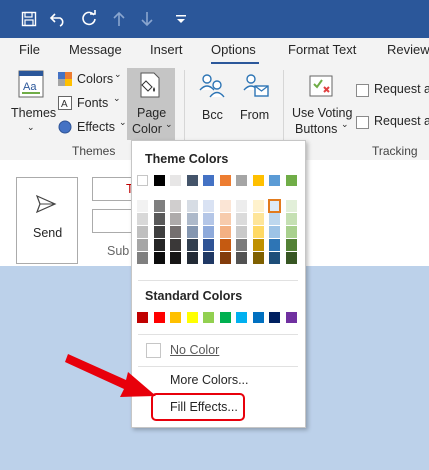  Describe the element at coordinates (113, 189) in the screenshot. I see `to-button: T` at that location.